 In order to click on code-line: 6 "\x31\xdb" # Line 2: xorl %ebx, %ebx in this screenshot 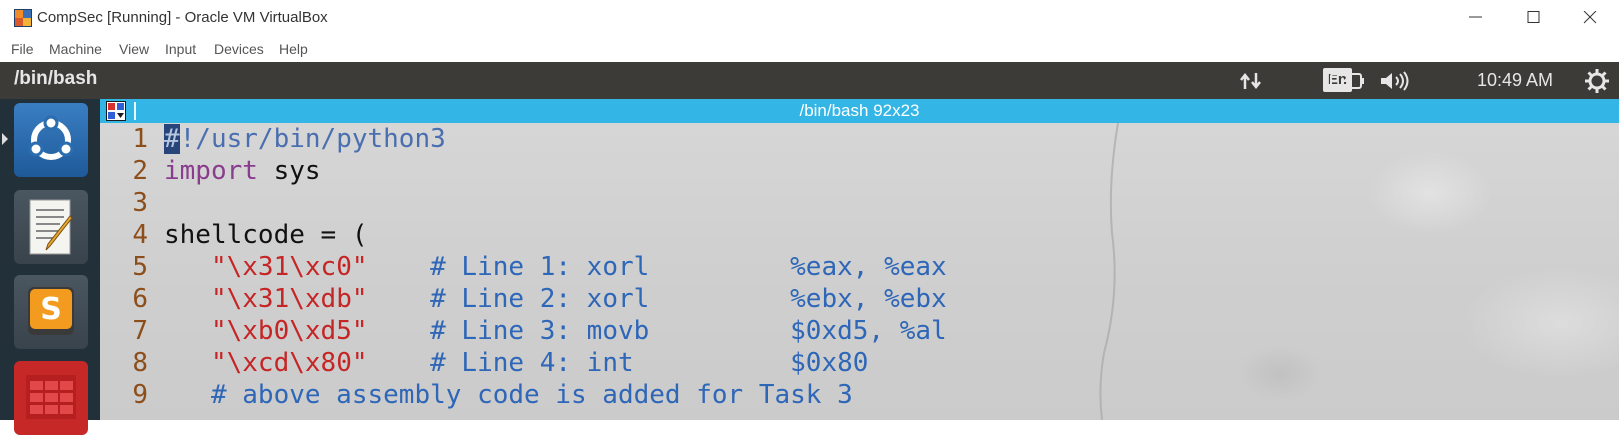, I will do `click(523, 299)`.